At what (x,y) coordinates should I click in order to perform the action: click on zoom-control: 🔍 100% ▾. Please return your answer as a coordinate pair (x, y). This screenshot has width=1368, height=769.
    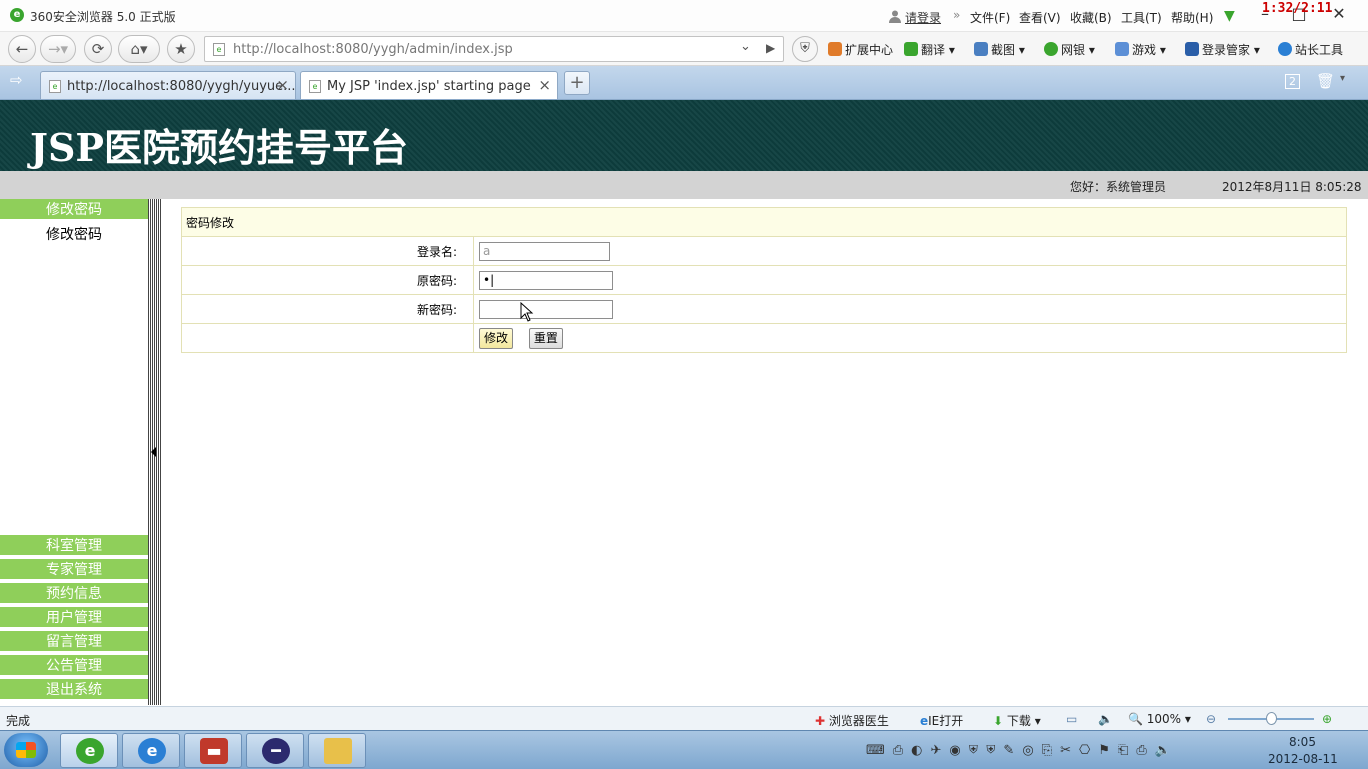
    Looking at the image, I should click on (1159, 719).